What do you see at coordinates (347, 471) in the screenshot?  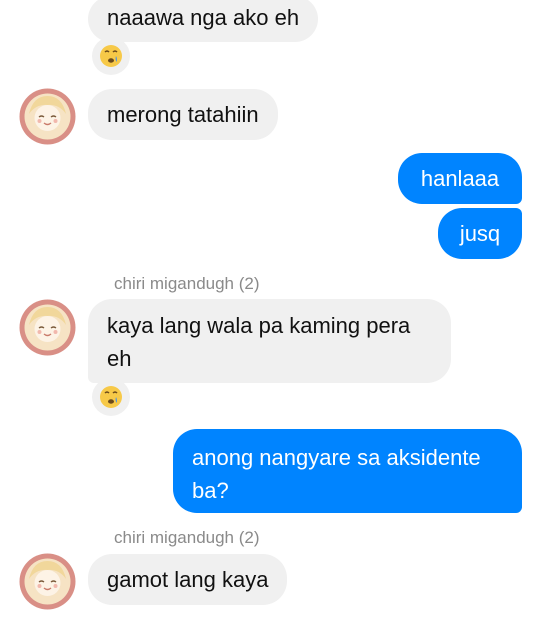 I see `message-bubble-outgoing: anong nangyare sa aksidente ba?` at bounding box center [347, 471].